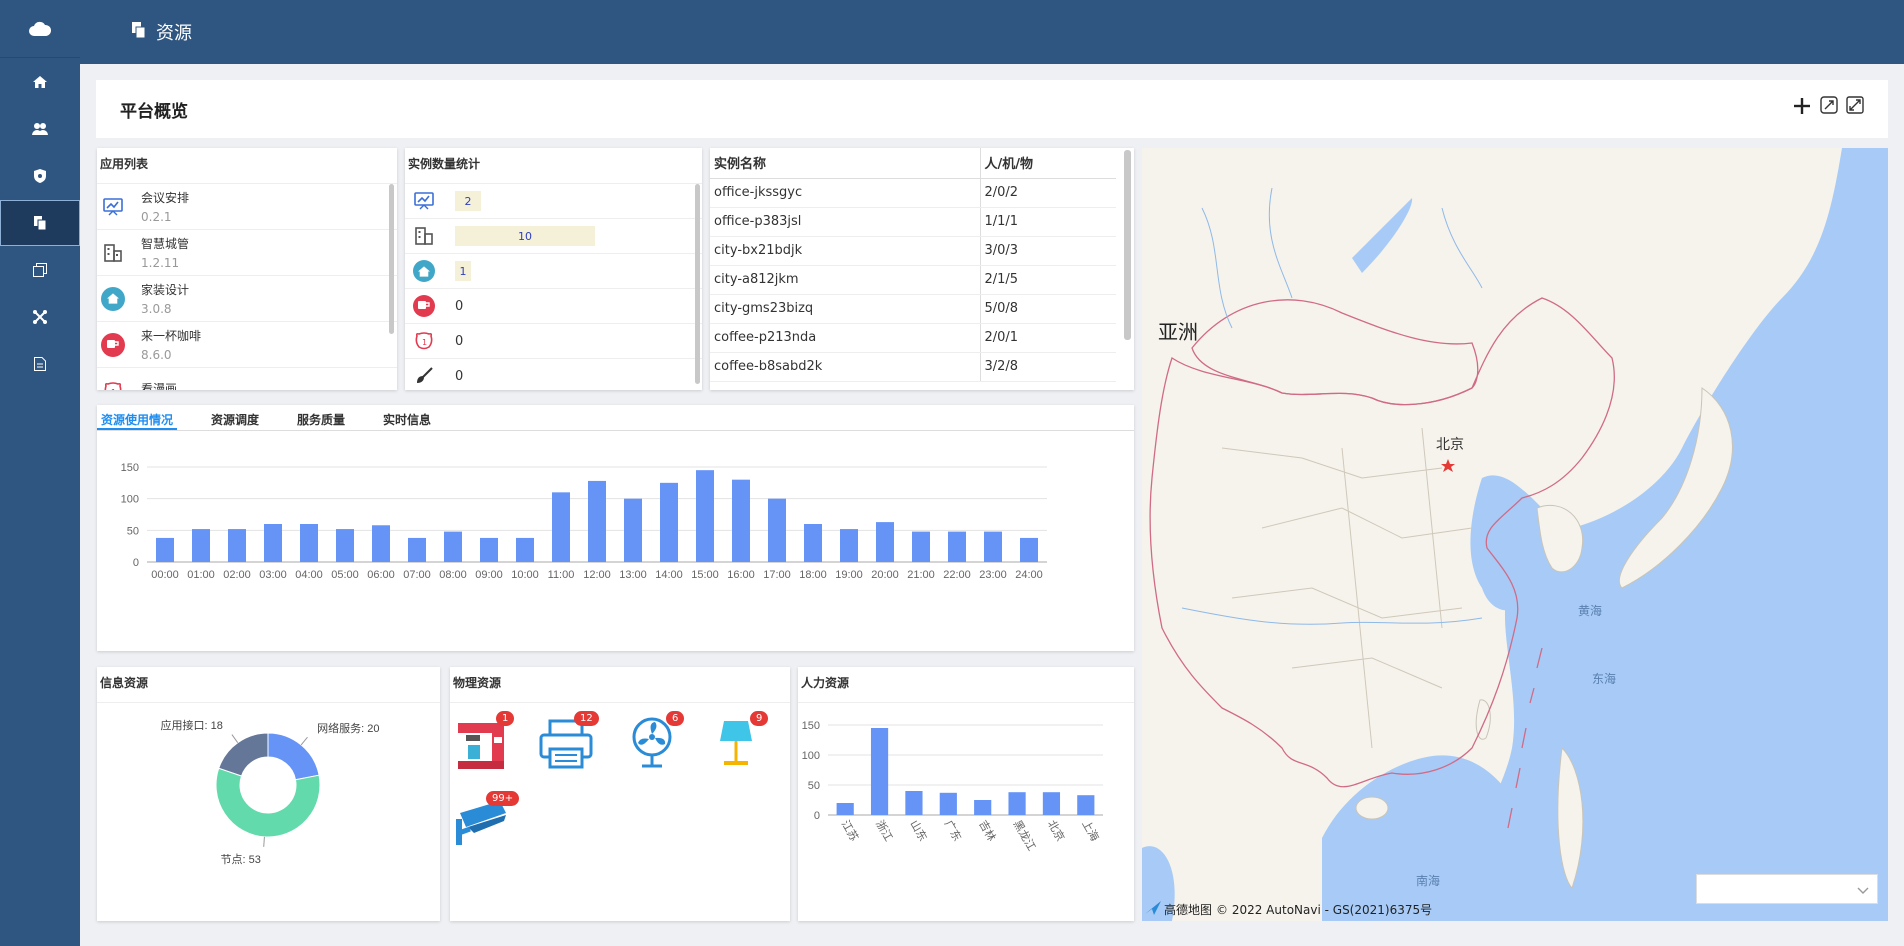  Describe the element at coordinates (615, 418) in the screenshot. I see `resource-tabs: 资源使用情况 资源调度 服务质量 实时信息` at that location.